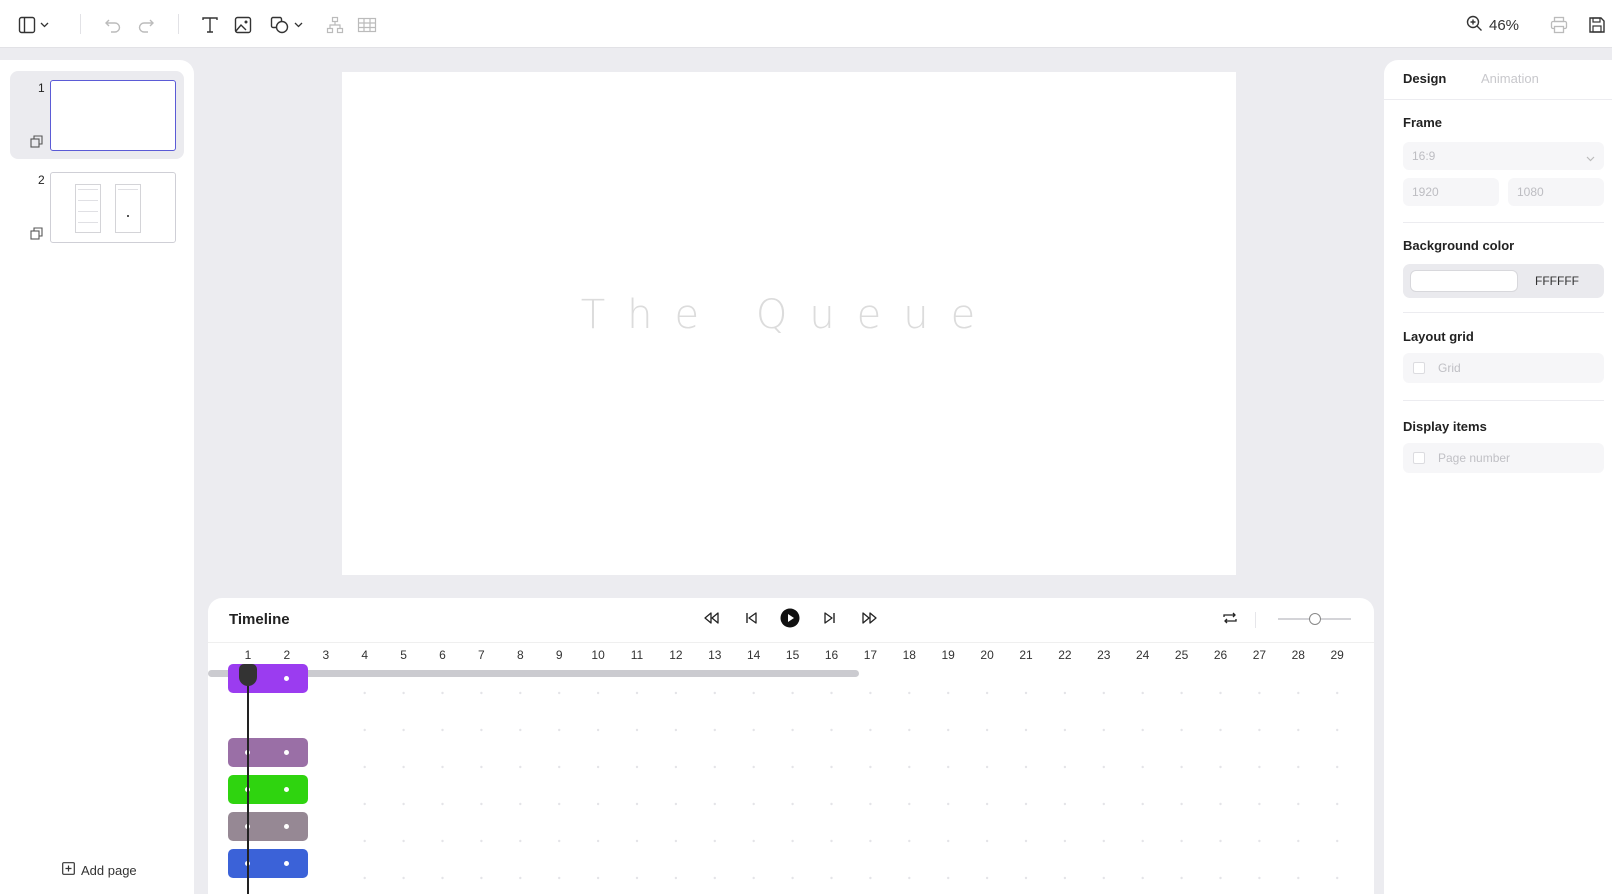  I want to click on image-tool-button, so click(243, 25).